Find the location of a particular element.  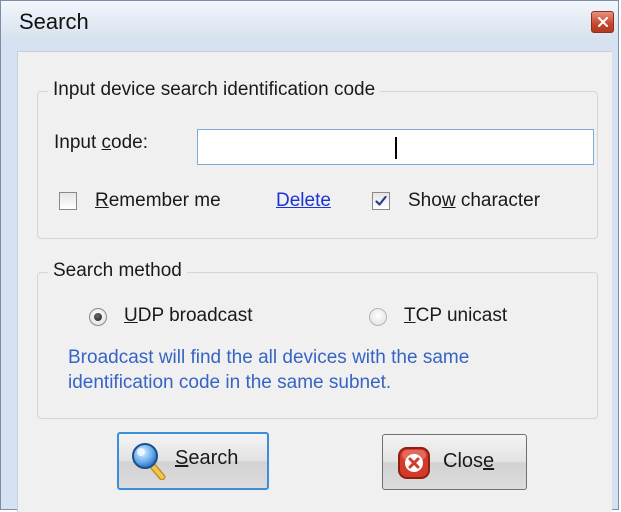

input-code-label: Input code: is located at coordinates (101, 142).